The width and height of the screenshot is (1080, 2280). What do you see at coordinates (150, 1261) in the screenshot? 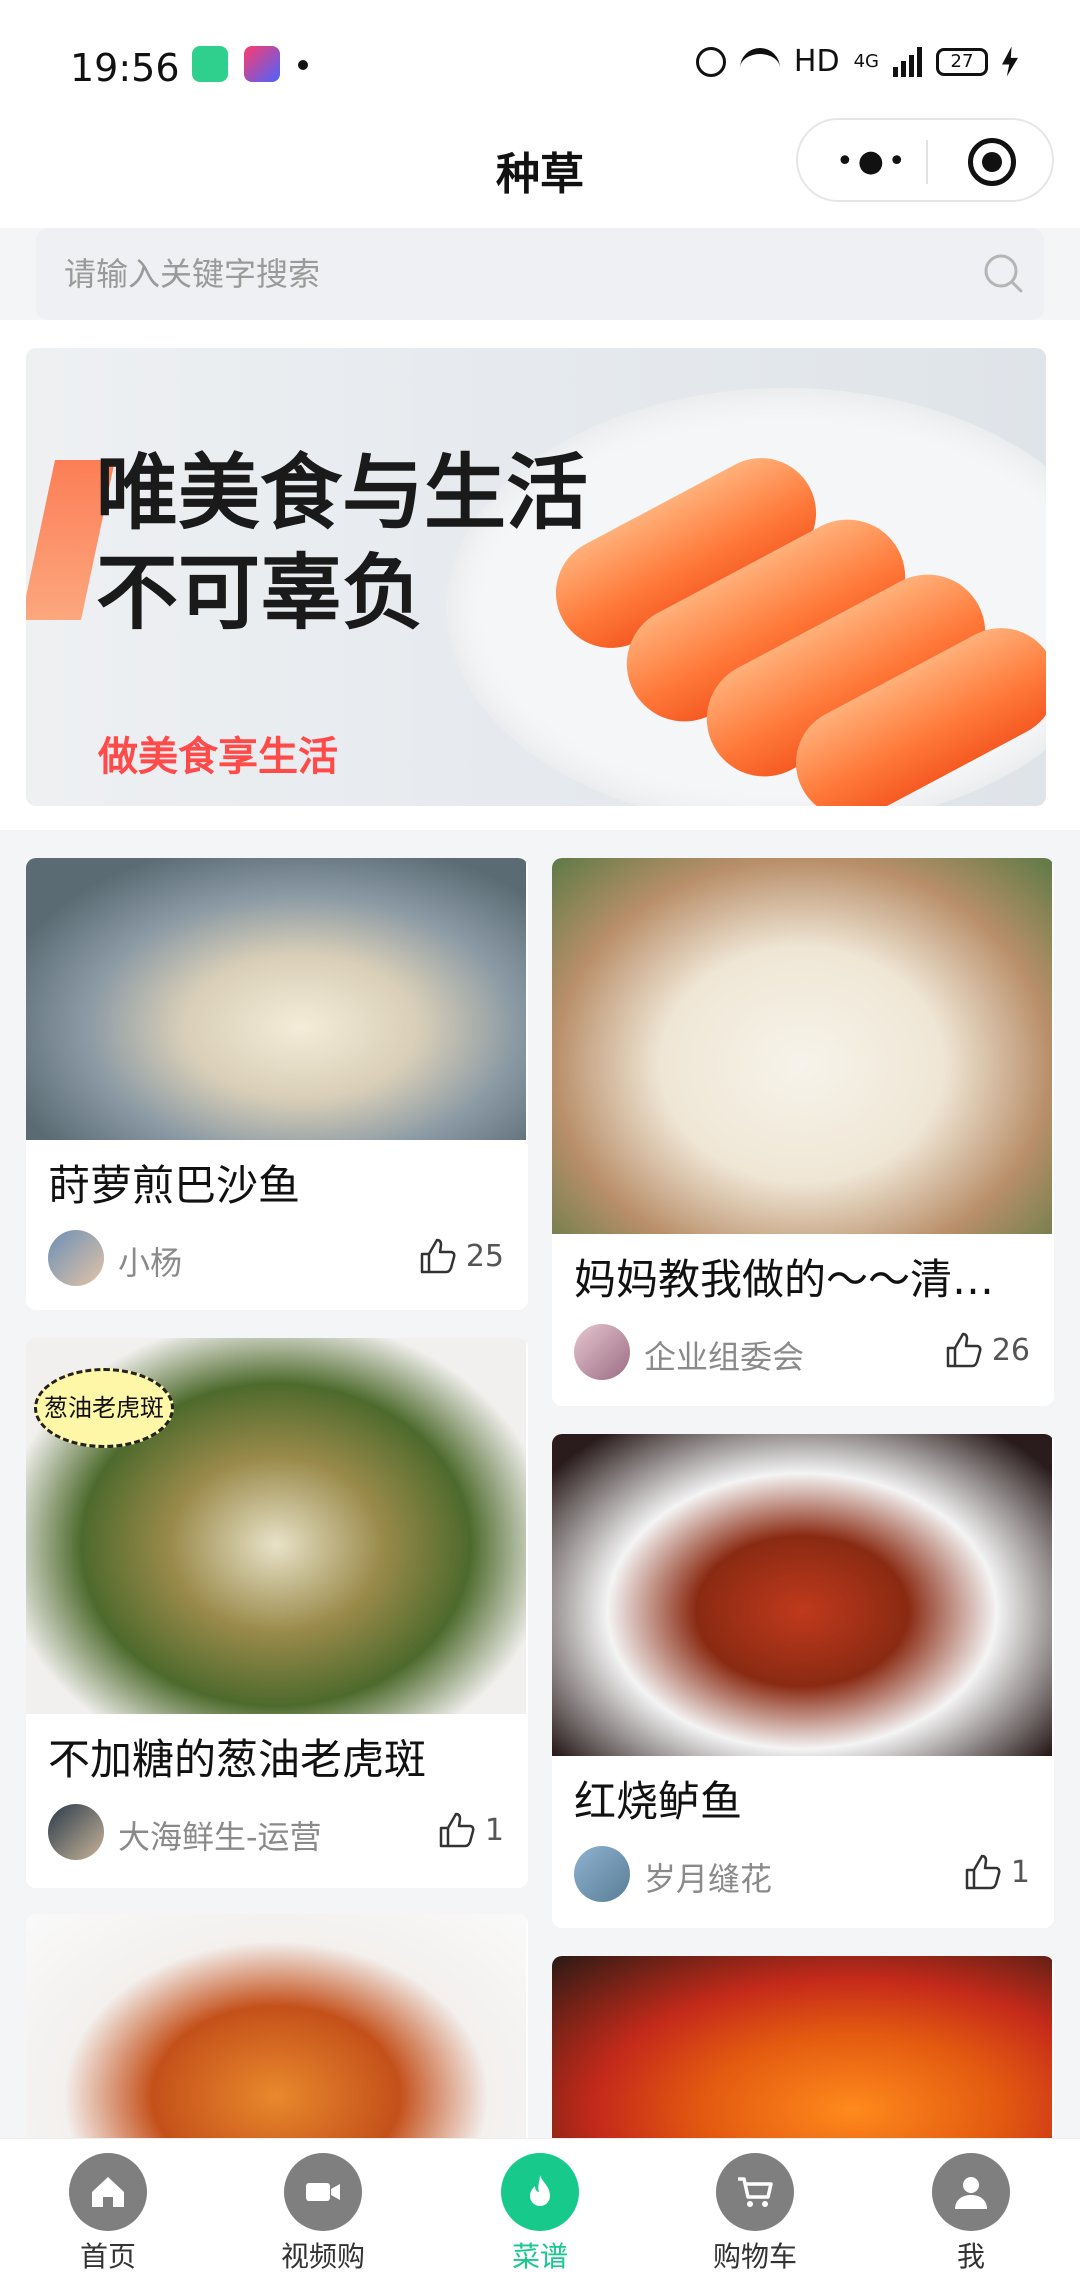
I see `author-name: 小杨` at bounding box center [150, 1261].